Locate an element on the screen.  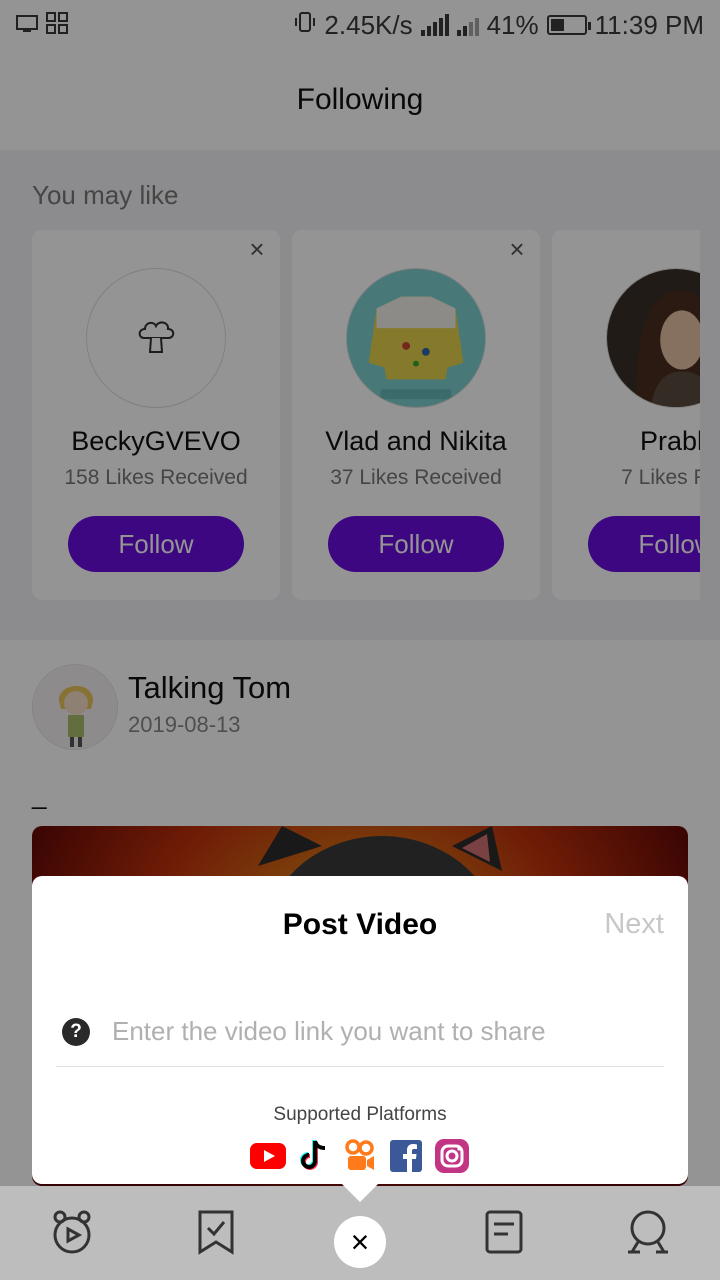
youtube-icon is located at coordinates (268, 1156).